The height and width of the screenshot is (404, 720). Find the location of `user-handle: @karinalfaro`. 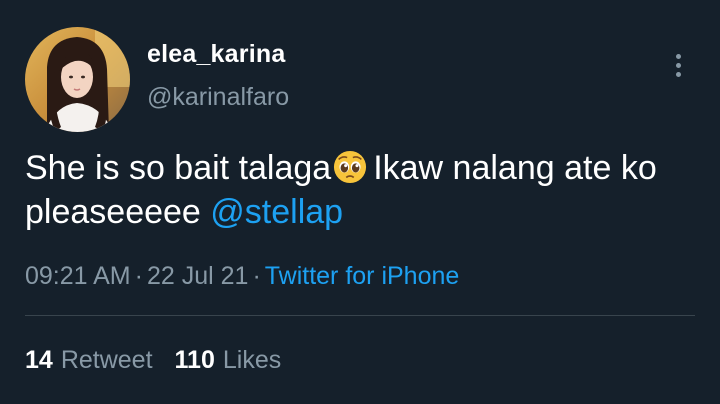

user-handle: @karinalfaro is located at coordinates (218, 97).